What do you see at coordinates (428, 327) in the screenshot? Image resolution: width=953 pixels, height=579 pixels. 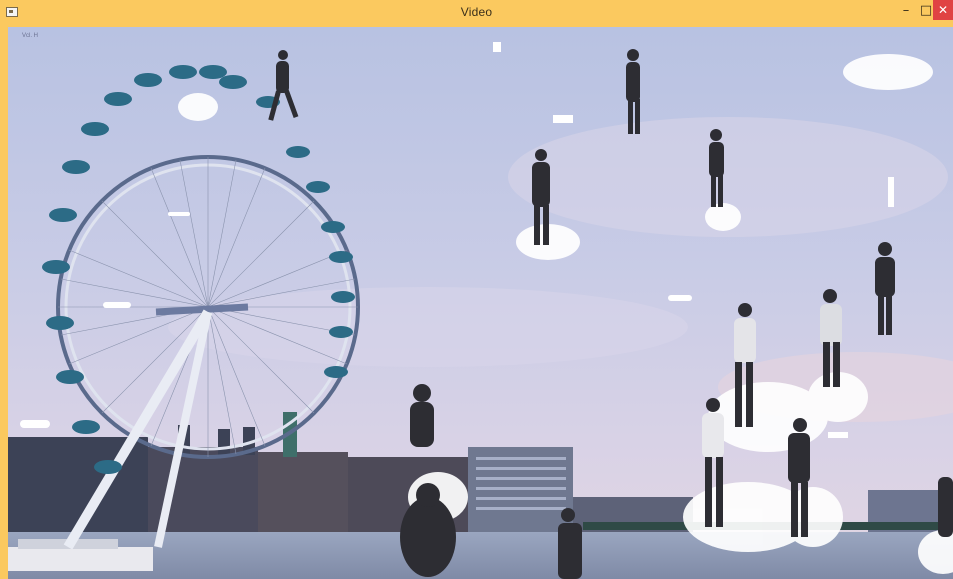 I see `cloud` at bounding box center [428, 327].